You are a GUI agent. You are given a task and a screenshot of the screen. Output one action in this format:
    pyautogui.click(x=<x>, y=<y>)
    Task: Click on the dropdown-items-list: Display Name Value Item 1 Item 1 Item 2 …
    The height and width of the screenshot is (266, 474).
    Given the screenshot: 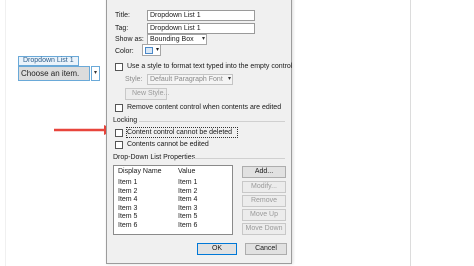 What is the action you would take?
    pyautogui.click(x=173, y=200)
    